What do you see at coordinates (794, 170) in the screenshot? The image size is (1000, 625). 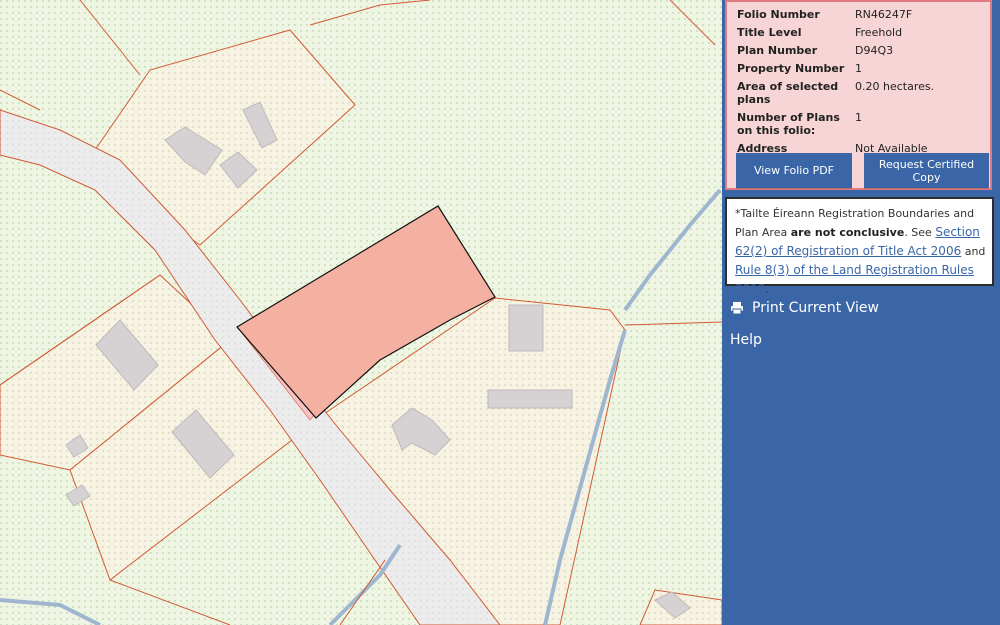 I see `view-folio-pdf-button: View Folio PDF` at bounding box center [794, 170].